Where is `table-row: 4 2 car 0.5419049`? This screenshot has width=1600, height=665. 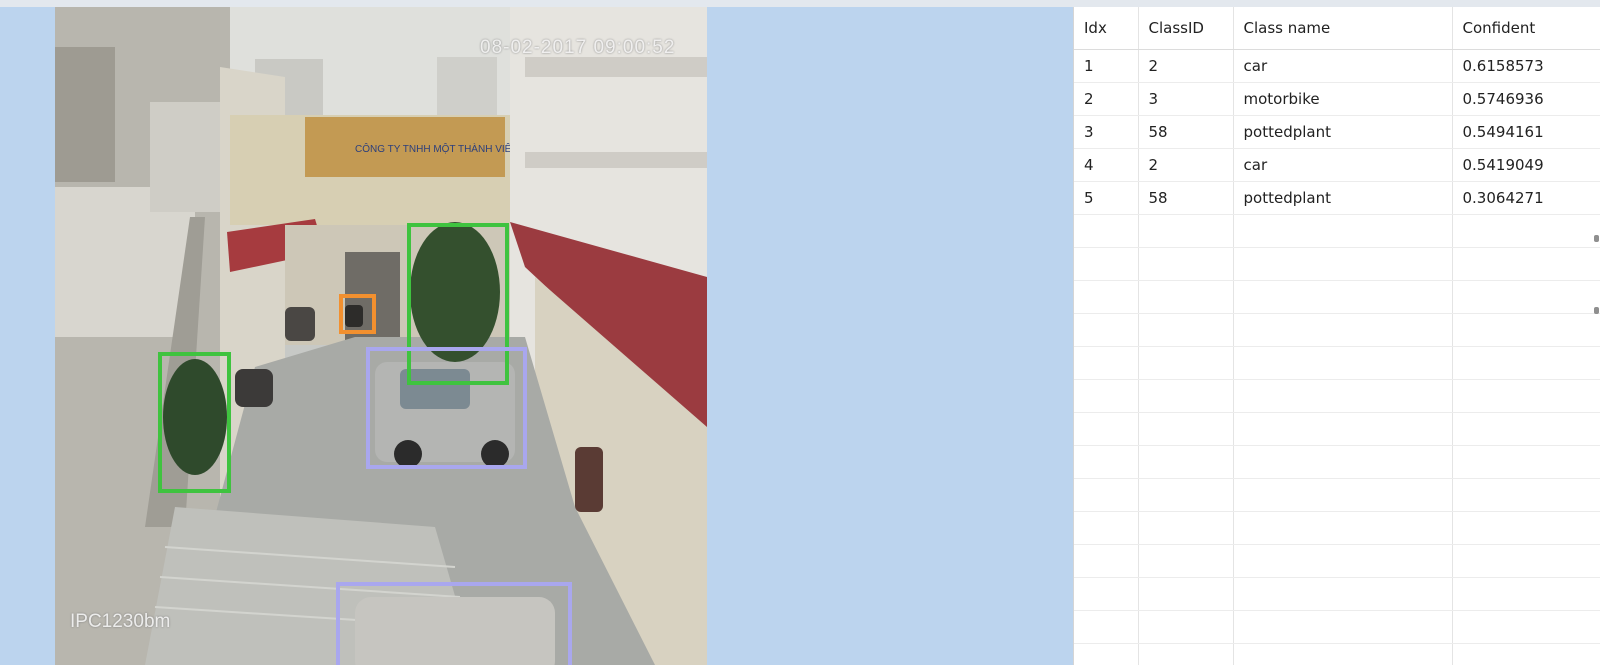
table-row: 4 2 car 0.5419049 is located at coordinates (1337, 165).